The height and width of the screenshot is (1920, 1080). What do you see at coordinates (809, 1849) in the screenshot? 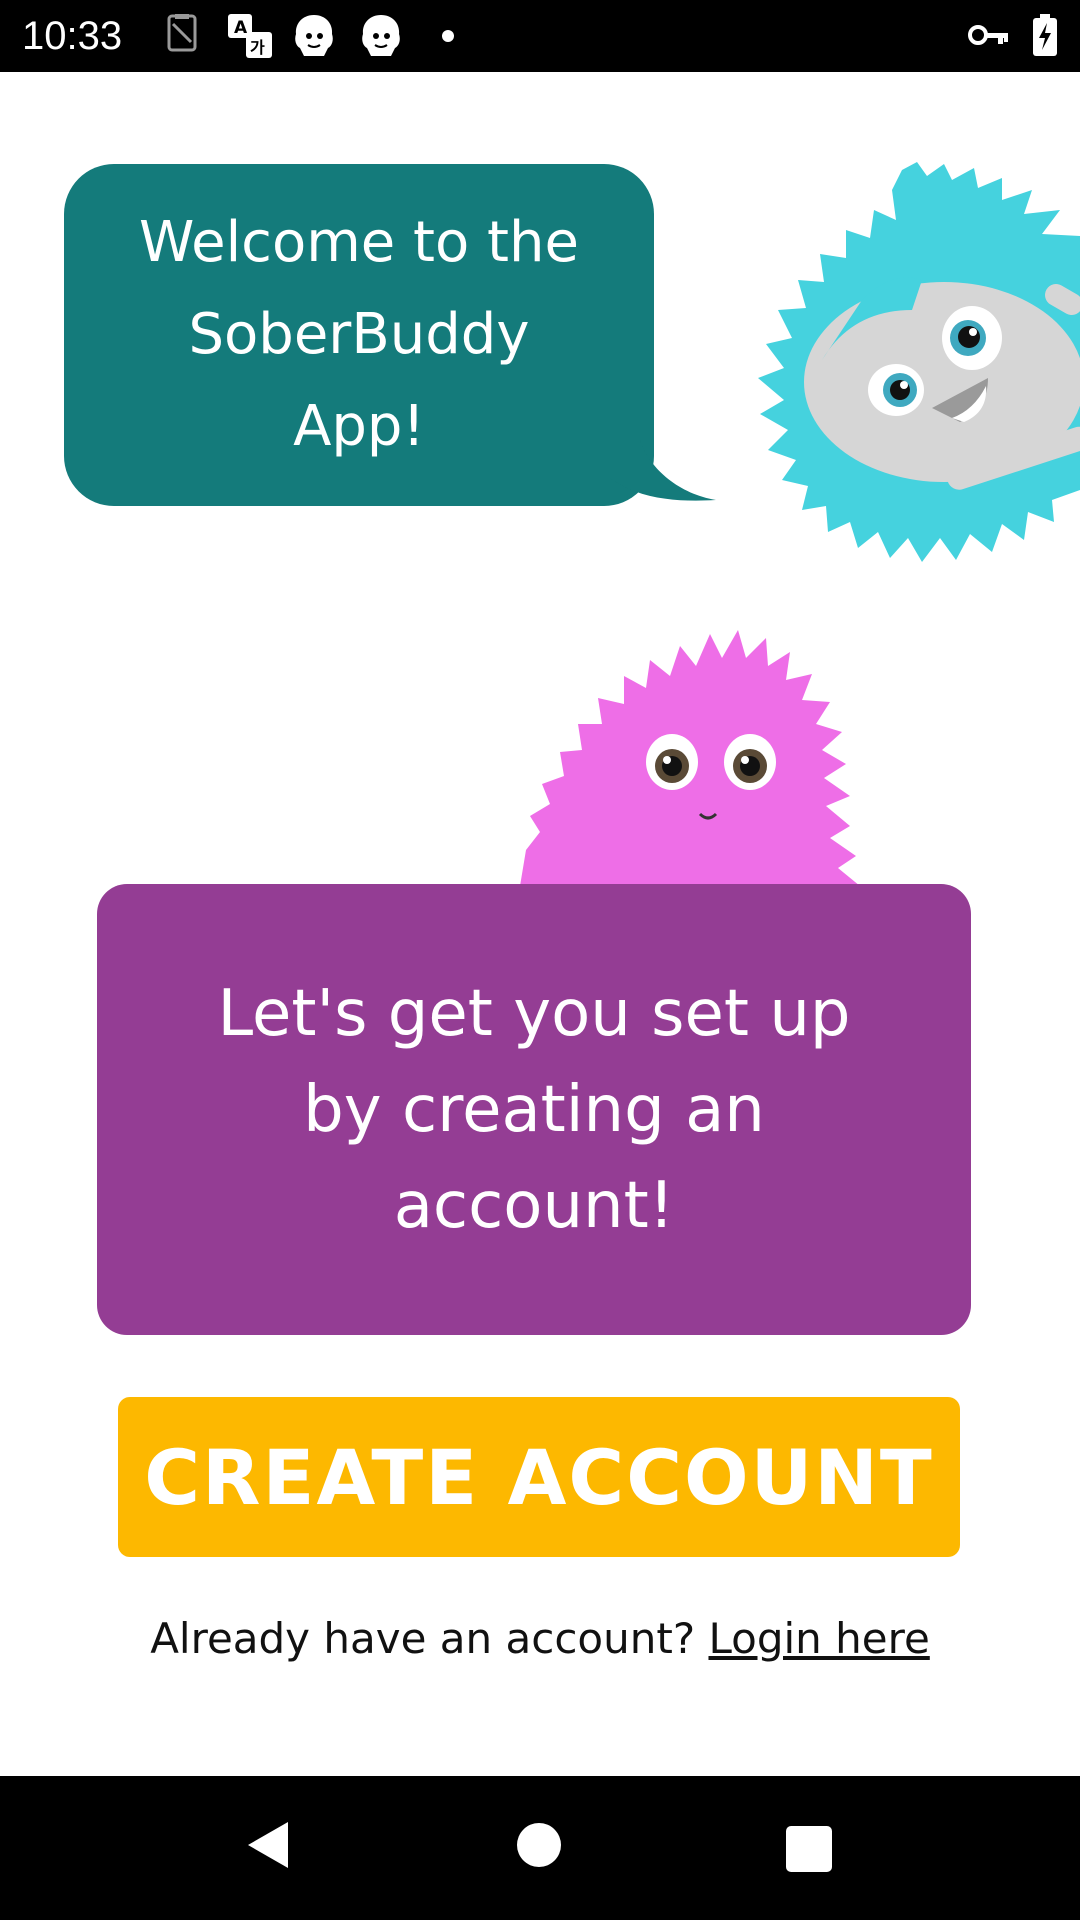
I see `recents-icon` at bounding box center [809, 1849].